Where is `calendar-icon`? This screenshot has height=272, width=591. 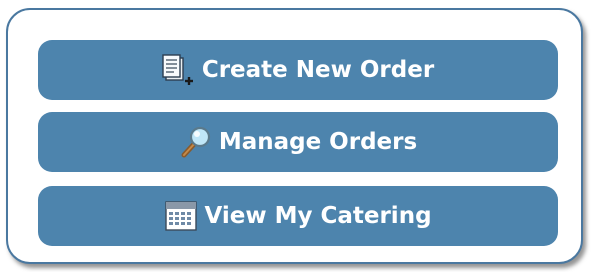 calendar-icon is located at coordinates (181, 216).